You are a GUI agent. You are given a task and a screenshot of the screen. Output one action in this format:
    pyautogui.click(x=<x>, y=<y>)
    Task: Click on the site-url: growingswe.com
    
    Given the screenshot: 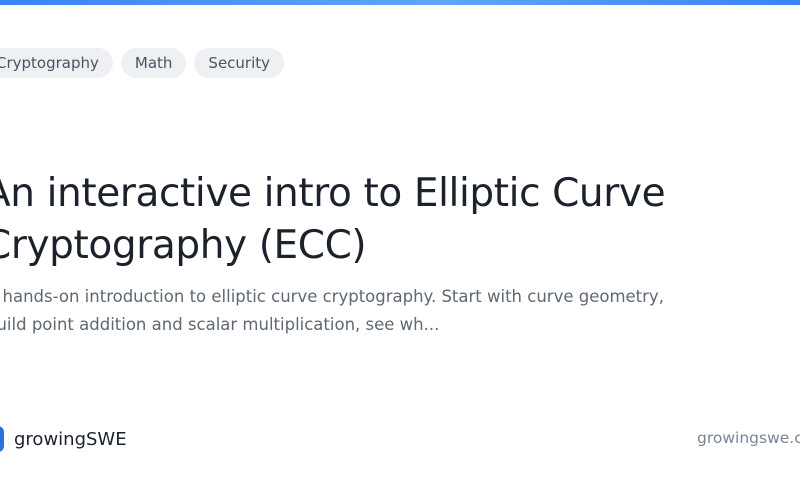 What is the action you would take?
    pyautogui.click(x=748, y=438)
    